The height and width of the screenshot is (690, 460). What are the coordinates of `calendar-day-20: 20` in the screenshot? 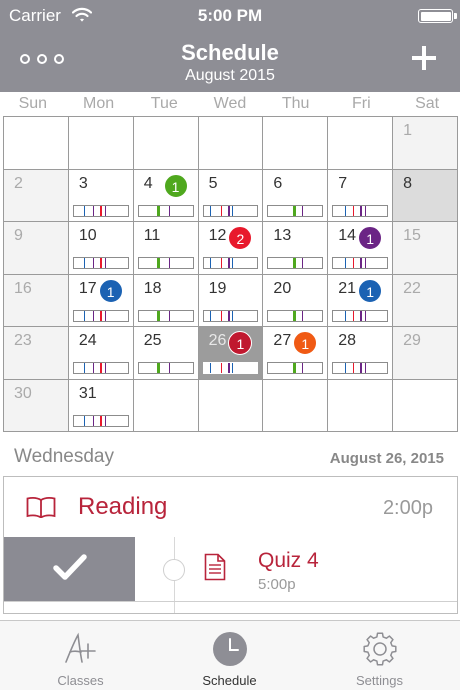 It's located at (296, 300).